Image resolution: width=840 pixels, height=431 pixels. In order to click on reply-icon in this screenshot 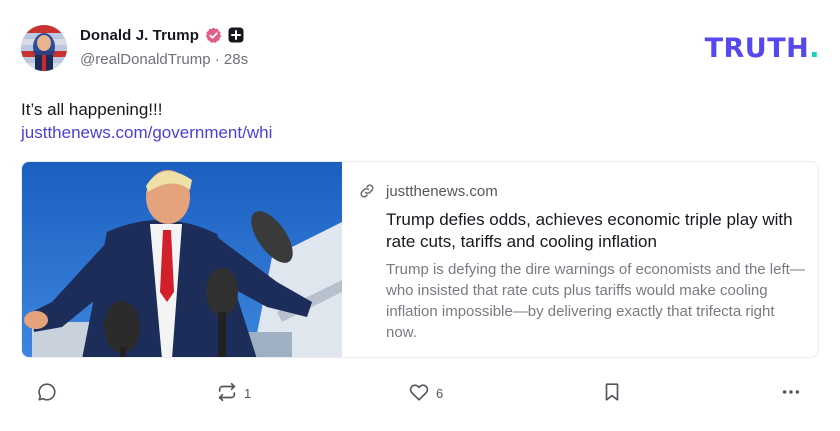, I will do `click(47, 393)`.